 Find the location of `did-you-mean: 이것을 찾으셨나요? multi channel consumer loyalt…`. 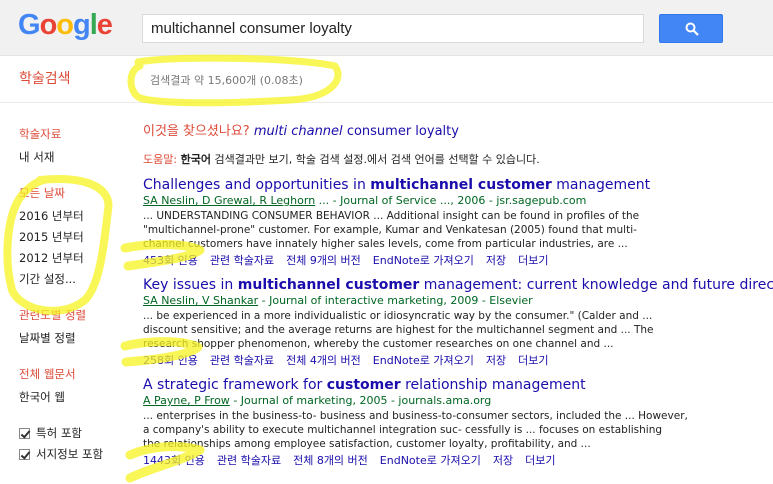

did-you-mean: 이것을 찾으셨나요? multi channel consumer loyalt… is located at coordinates (301, 131).